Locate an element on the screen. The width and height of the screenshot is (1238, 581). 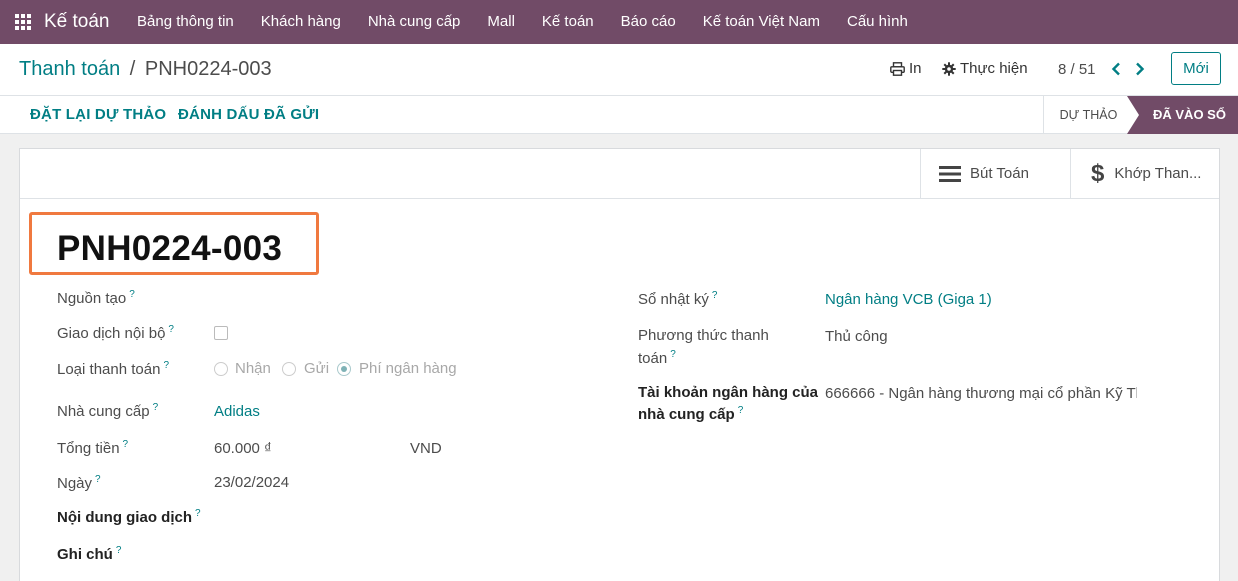
new-button: Mới is located at coordinates (1196, 68).